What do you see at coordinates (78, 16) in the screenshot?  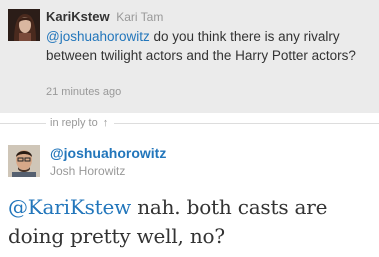 I see `reply-screen-name: KariKstew` at bounding box center [78, 16].